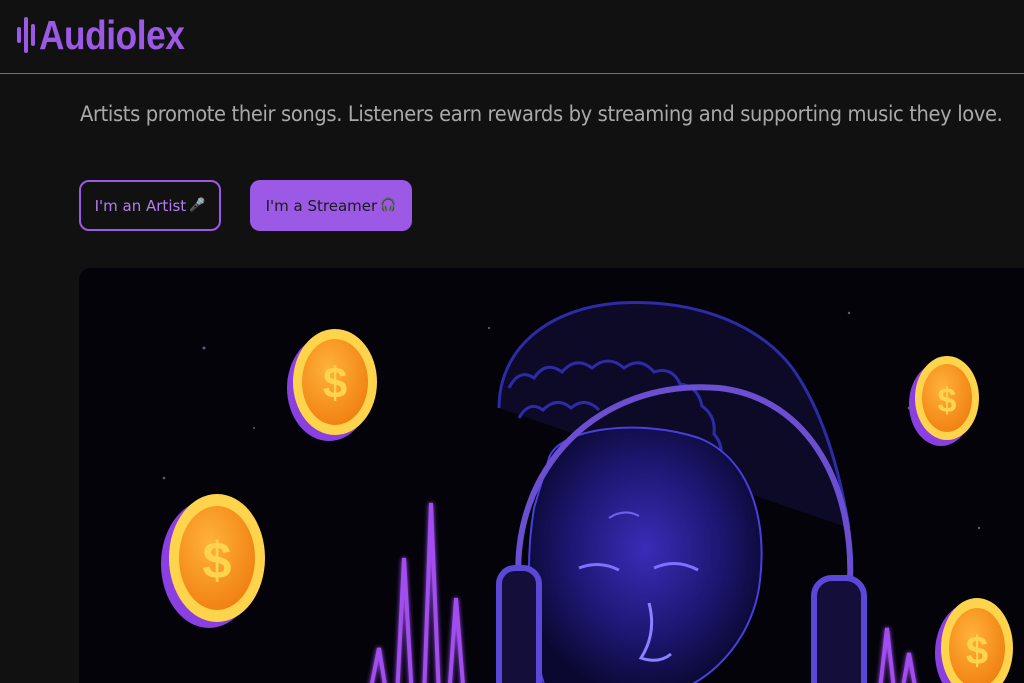  What do you see at coordinates (321, 205) in the screenshot?
I see `streamer-button-label: I'm a Streamer` at bounding box center [321, 205].